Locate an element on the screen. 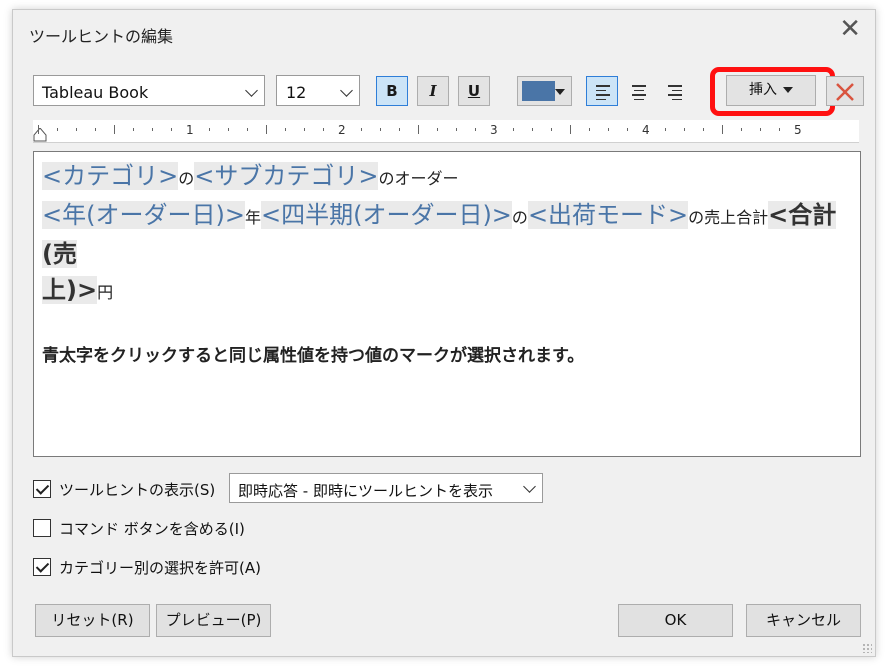 Image resolution: width=892 pixels, height=670 pixels. align-center-button is located at coordinates (638, 91).